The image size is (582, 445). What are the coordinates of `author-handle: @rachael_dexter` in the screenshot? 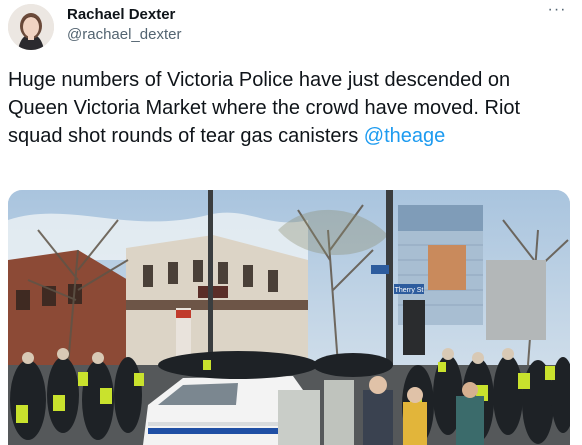 It's located at (124, 35).